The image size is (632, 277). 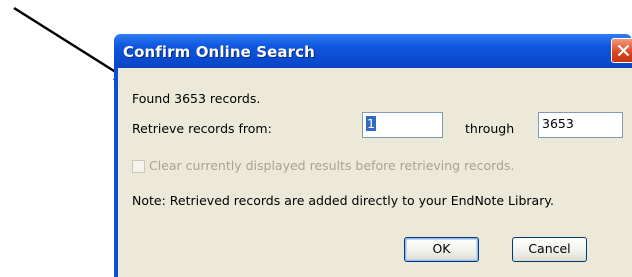 What do you see at coordinates (202, 128) in the screenshot?
I see `retrieve-from-label: Retrieve records from:` at bounding box center [202, 128].